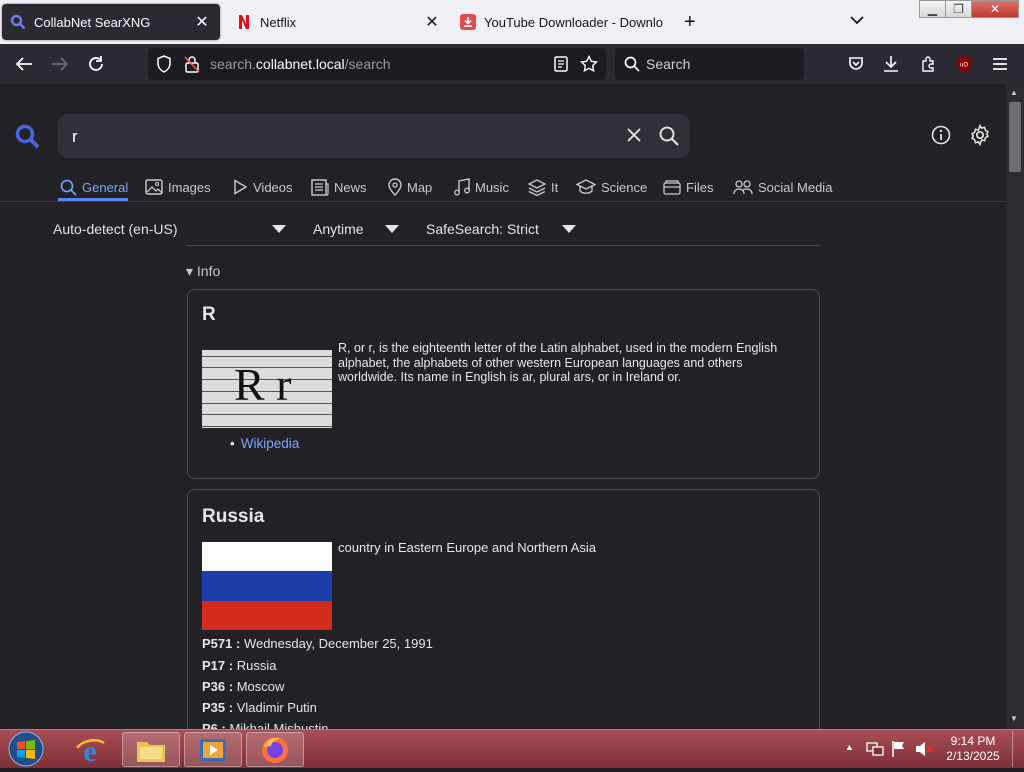 This screenshot has width=1024, height=772. What do you see at coordinates (857, 21) in the screenshot?
I see `tab-list-chevron-down-icon` at bounding box center [857, 21].